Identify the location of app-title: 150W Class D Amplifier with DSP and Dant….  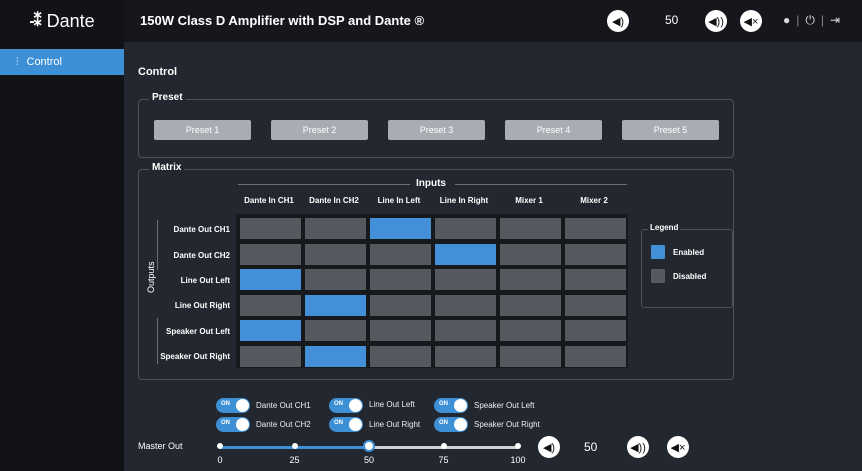
(282, 20).